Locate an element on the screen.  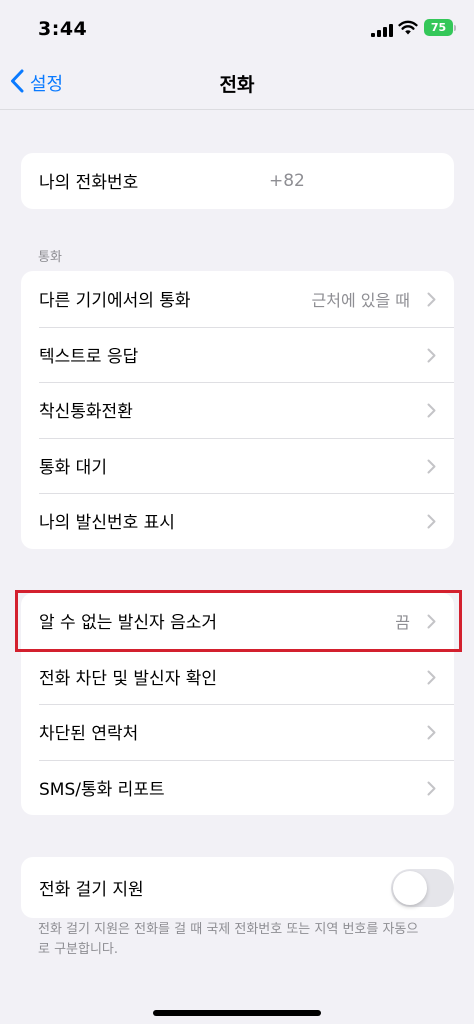
my-number-row: 나의 전화번호 +82 is located at coordinates (237, 181).